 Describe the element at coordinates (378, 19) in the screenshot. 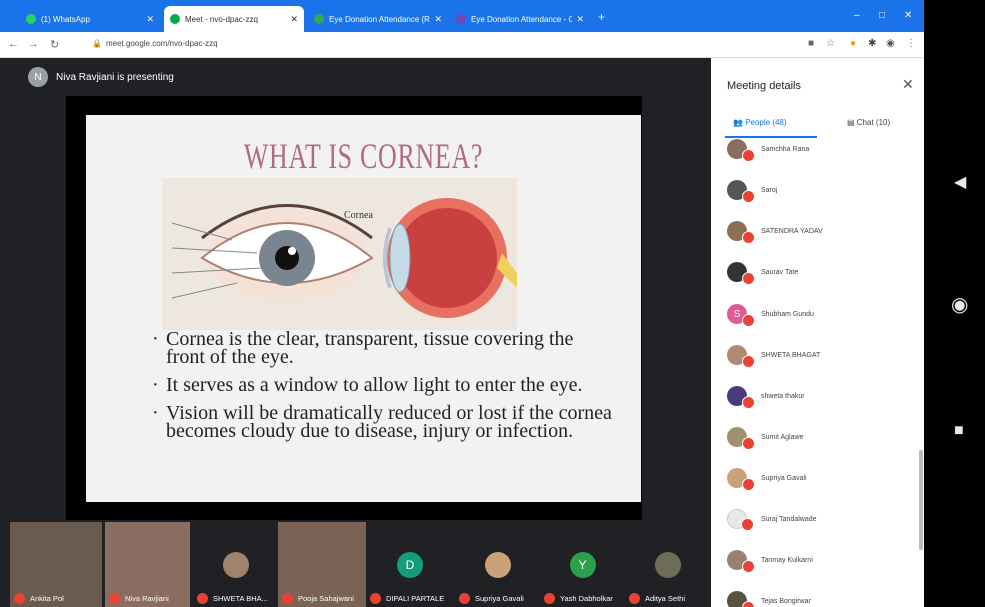

I see `tab-eye-donation-responses: Eye Donation Attendance (Resp✕` at that location.